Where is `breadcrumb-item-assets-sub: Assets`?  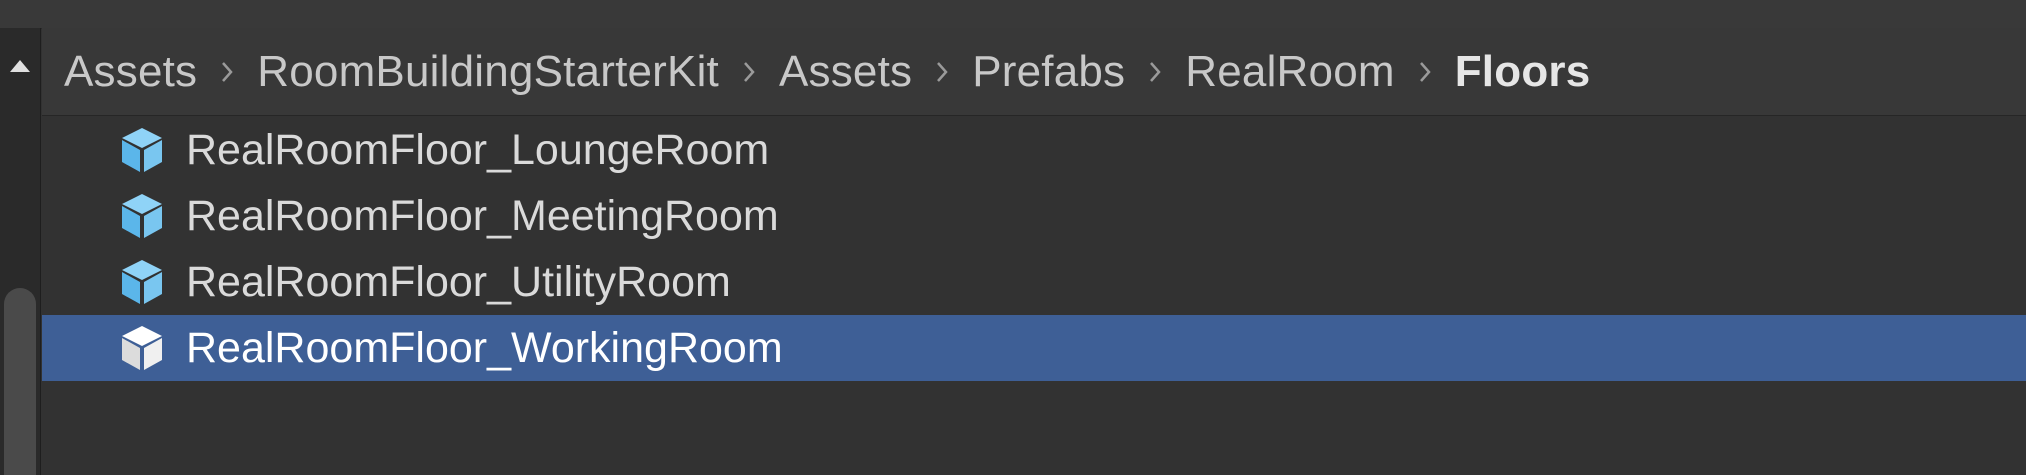
breadcrumb-item-assets-sub: Assets is located at coordinates (845, 72).